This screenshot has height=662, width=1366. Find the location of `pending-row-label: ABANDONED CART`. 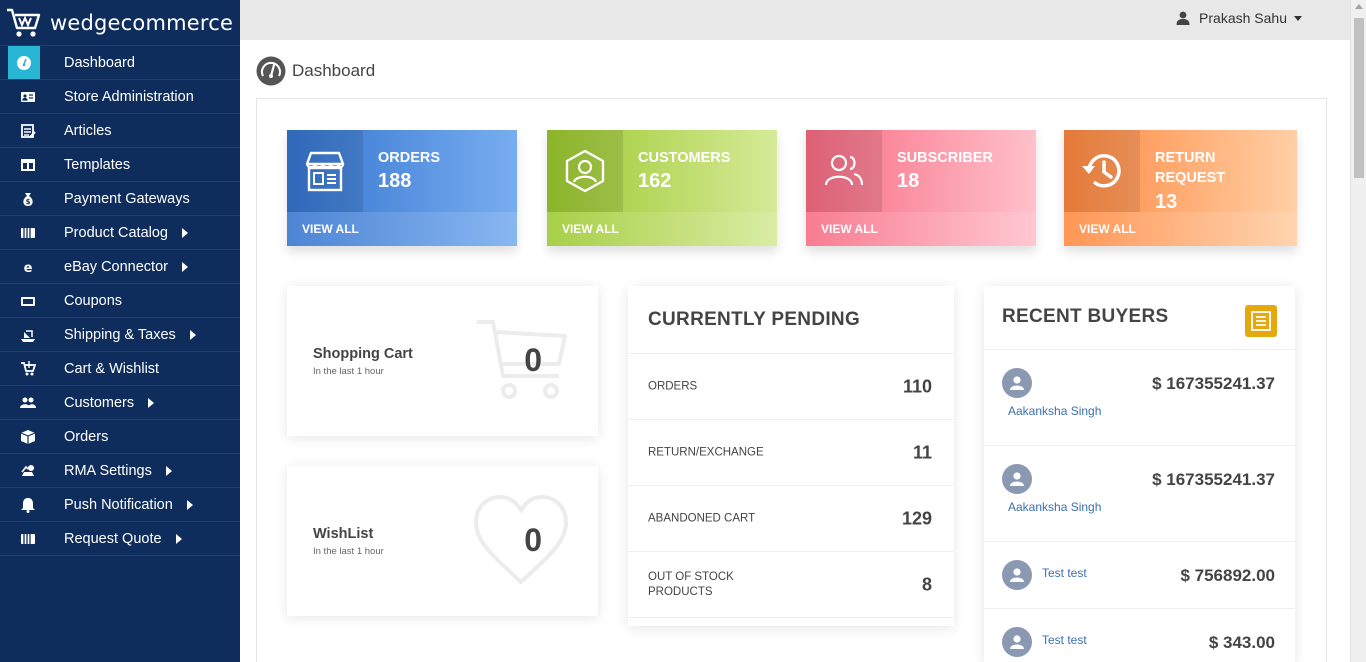

pending-row-label: ABANDONED CART is located at coordinates (702, 518).